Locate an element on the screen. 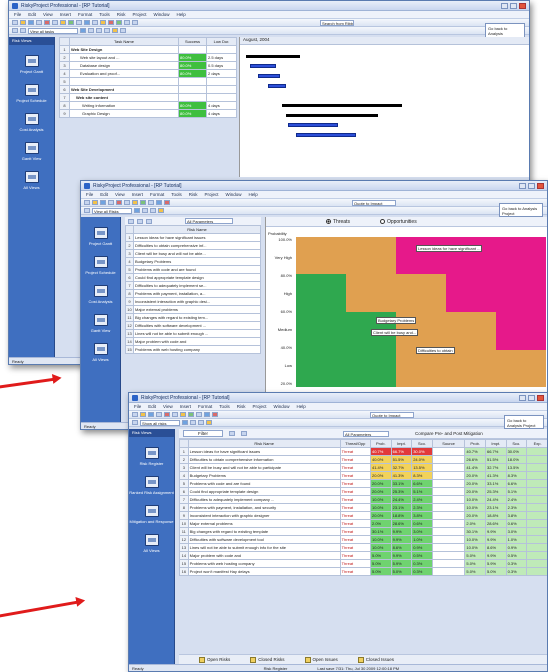 This screenshot has height=672, width=548. view-select: View all Risks is located at coordinates (112, 210).